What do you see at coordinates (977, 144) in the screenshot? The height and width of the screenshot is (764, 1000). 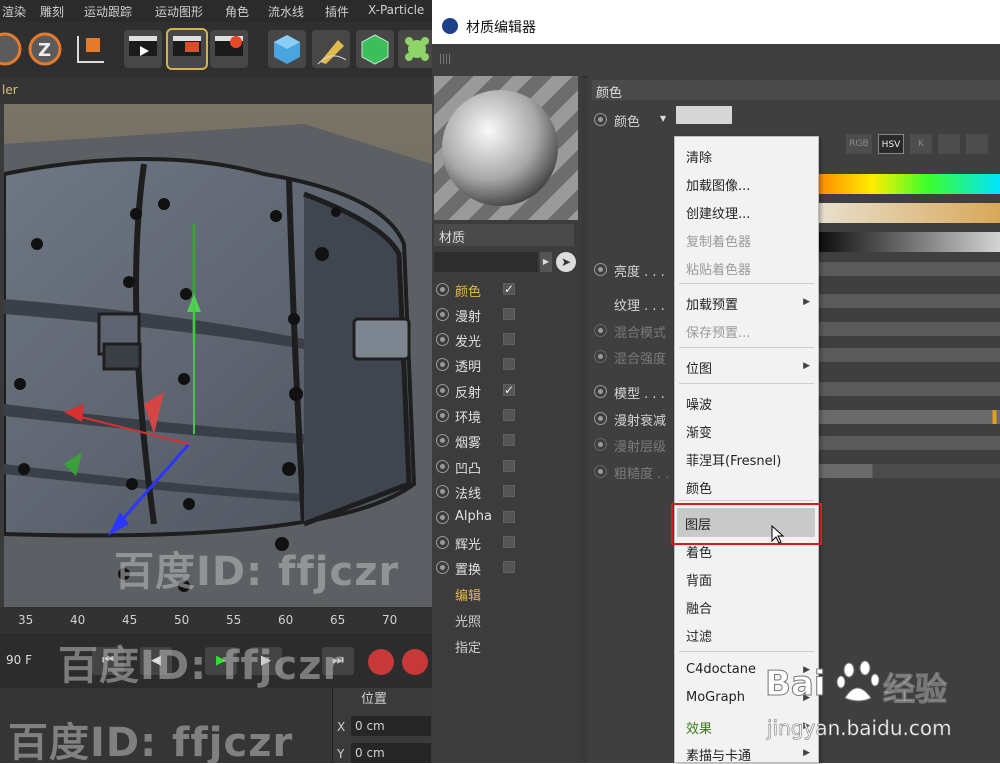 I see `color-mixer-mode-icon` at bounding box center [977, 144].